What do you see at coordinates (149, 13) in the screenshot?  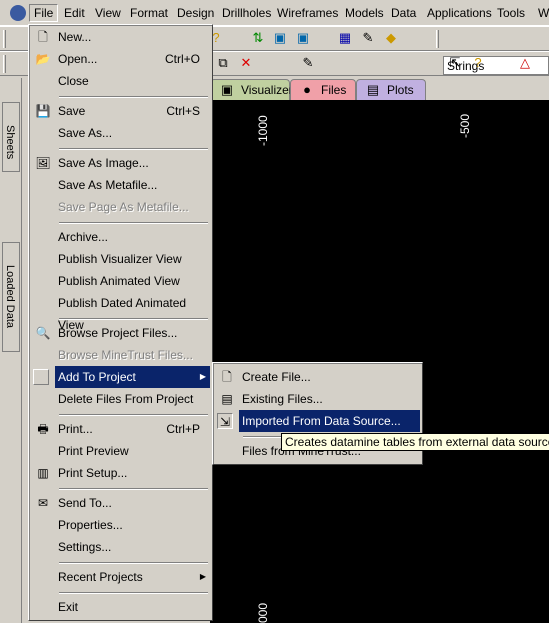 I see `menu-format: Format` at bounding box center [149, 13].